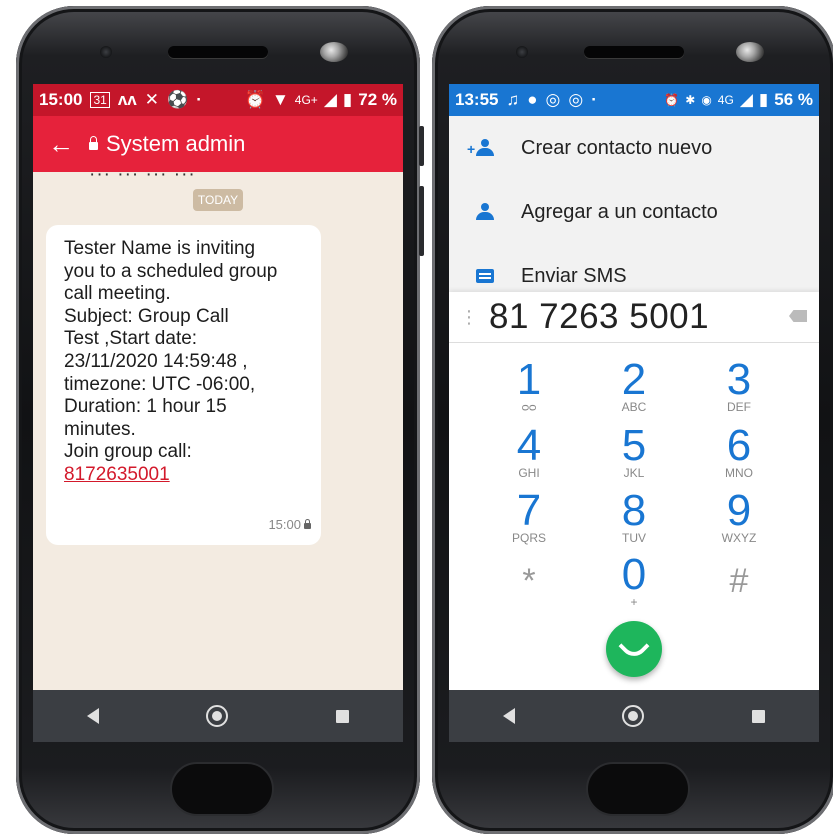 This screenshot has height=840, width=833. Describe the element at coordinates (634, 452) in the screenshot. I see `key-5: 5 JKL` at that location.